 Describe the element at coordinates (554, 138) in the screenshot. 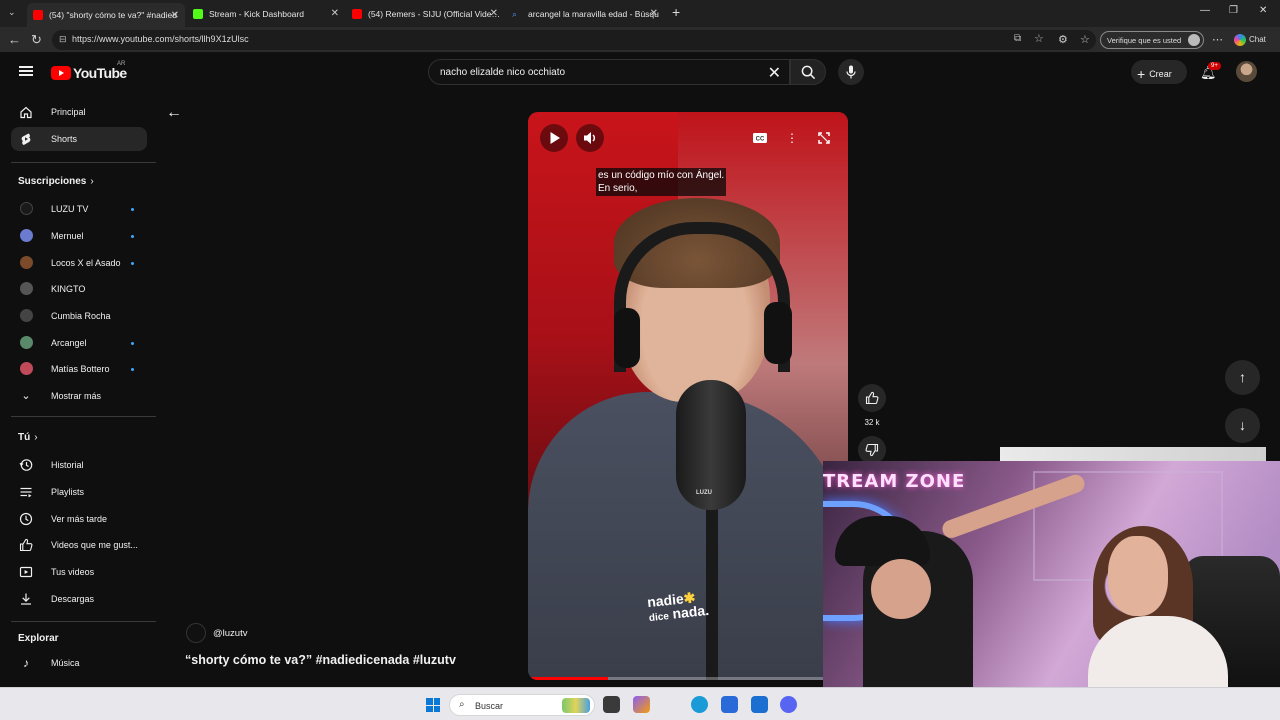

I see `play-button` at that location.